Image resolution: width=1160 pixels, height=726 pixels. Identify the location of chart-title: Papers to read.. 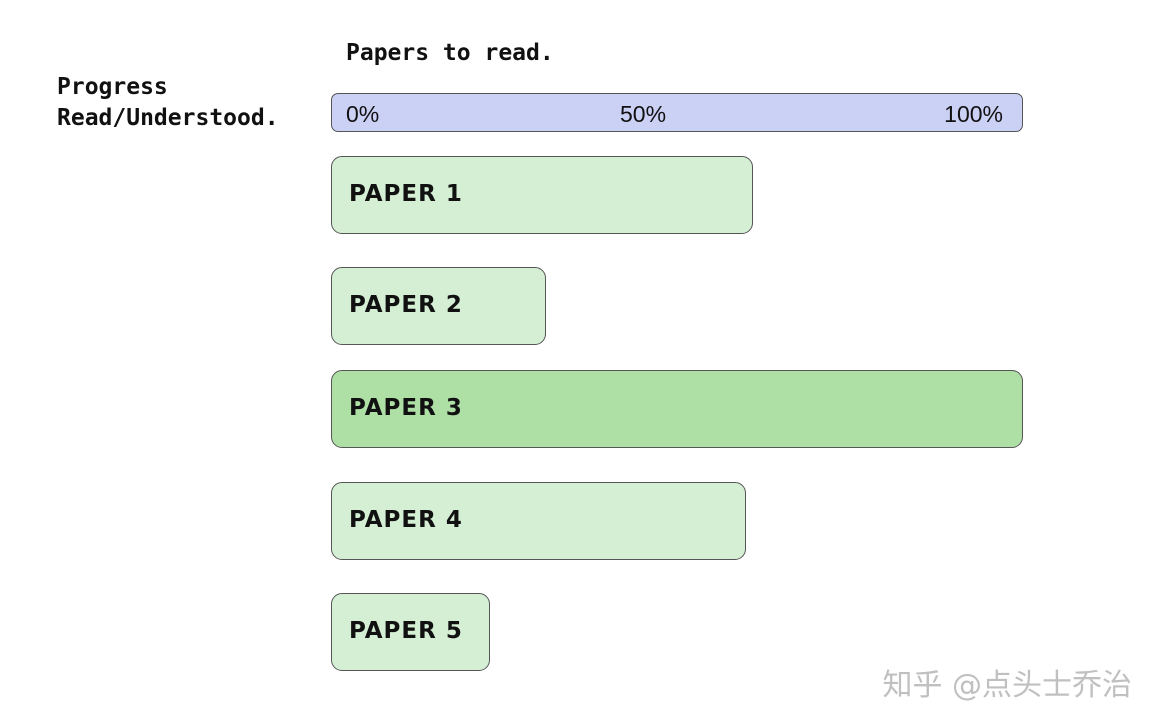
(450, 53).